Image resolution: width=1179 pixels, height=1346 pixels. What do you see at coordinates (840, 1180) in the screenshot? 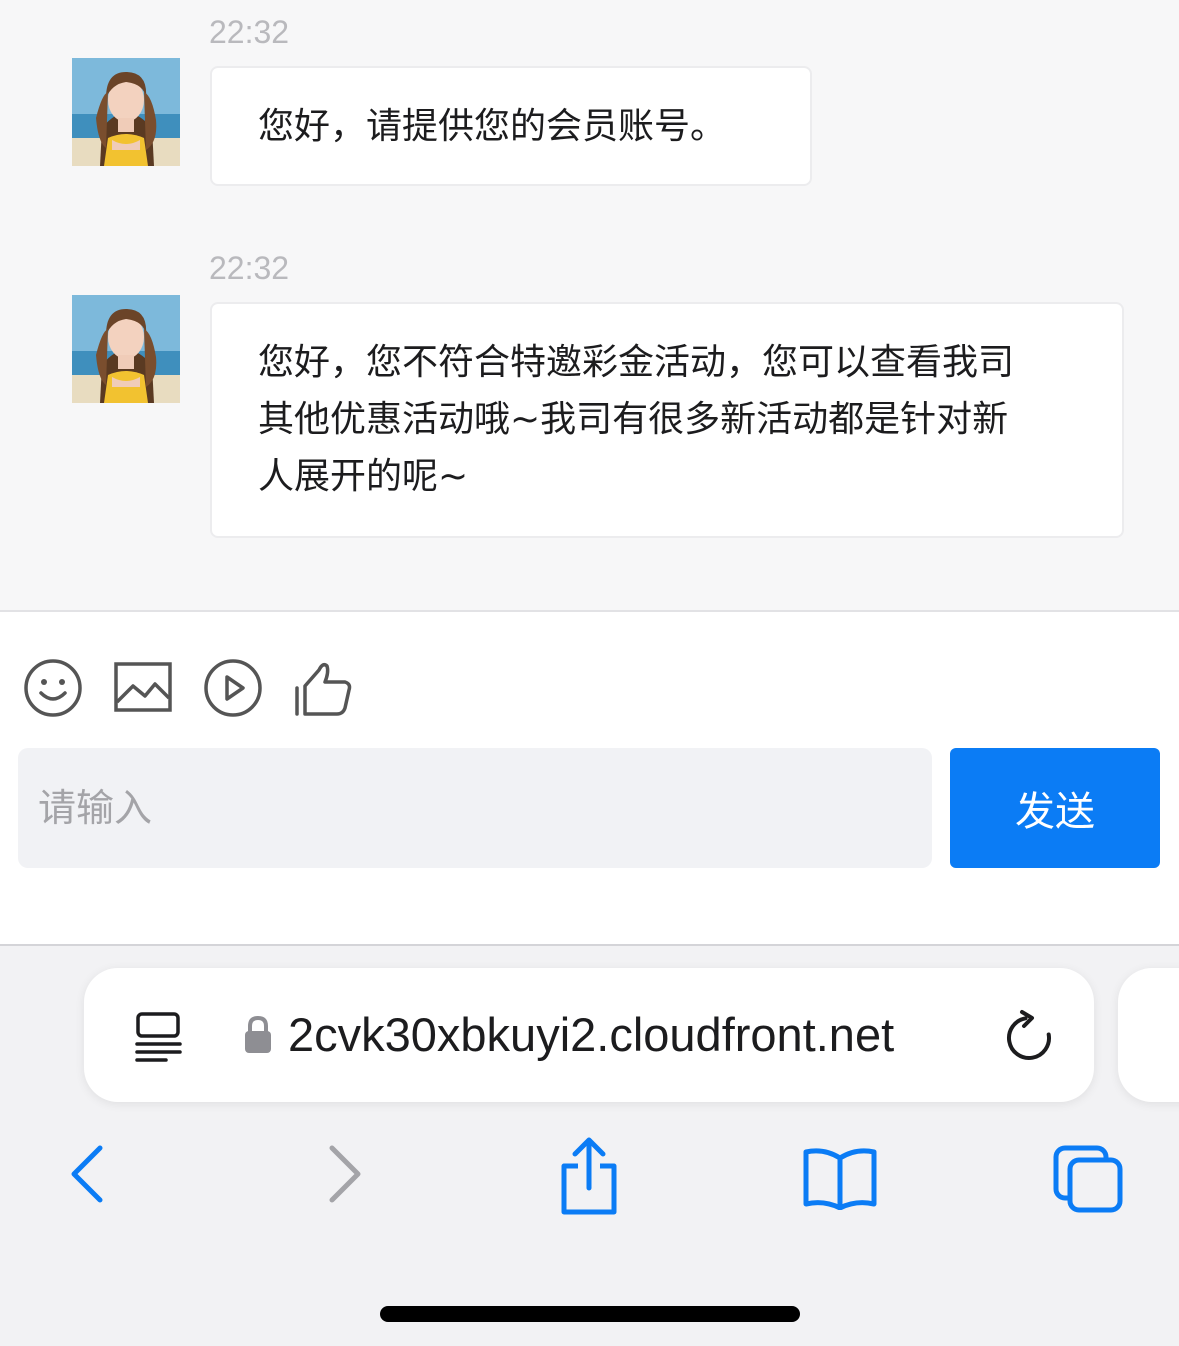
I see `bookmarks-icon` at bounding box center [840, 1180].